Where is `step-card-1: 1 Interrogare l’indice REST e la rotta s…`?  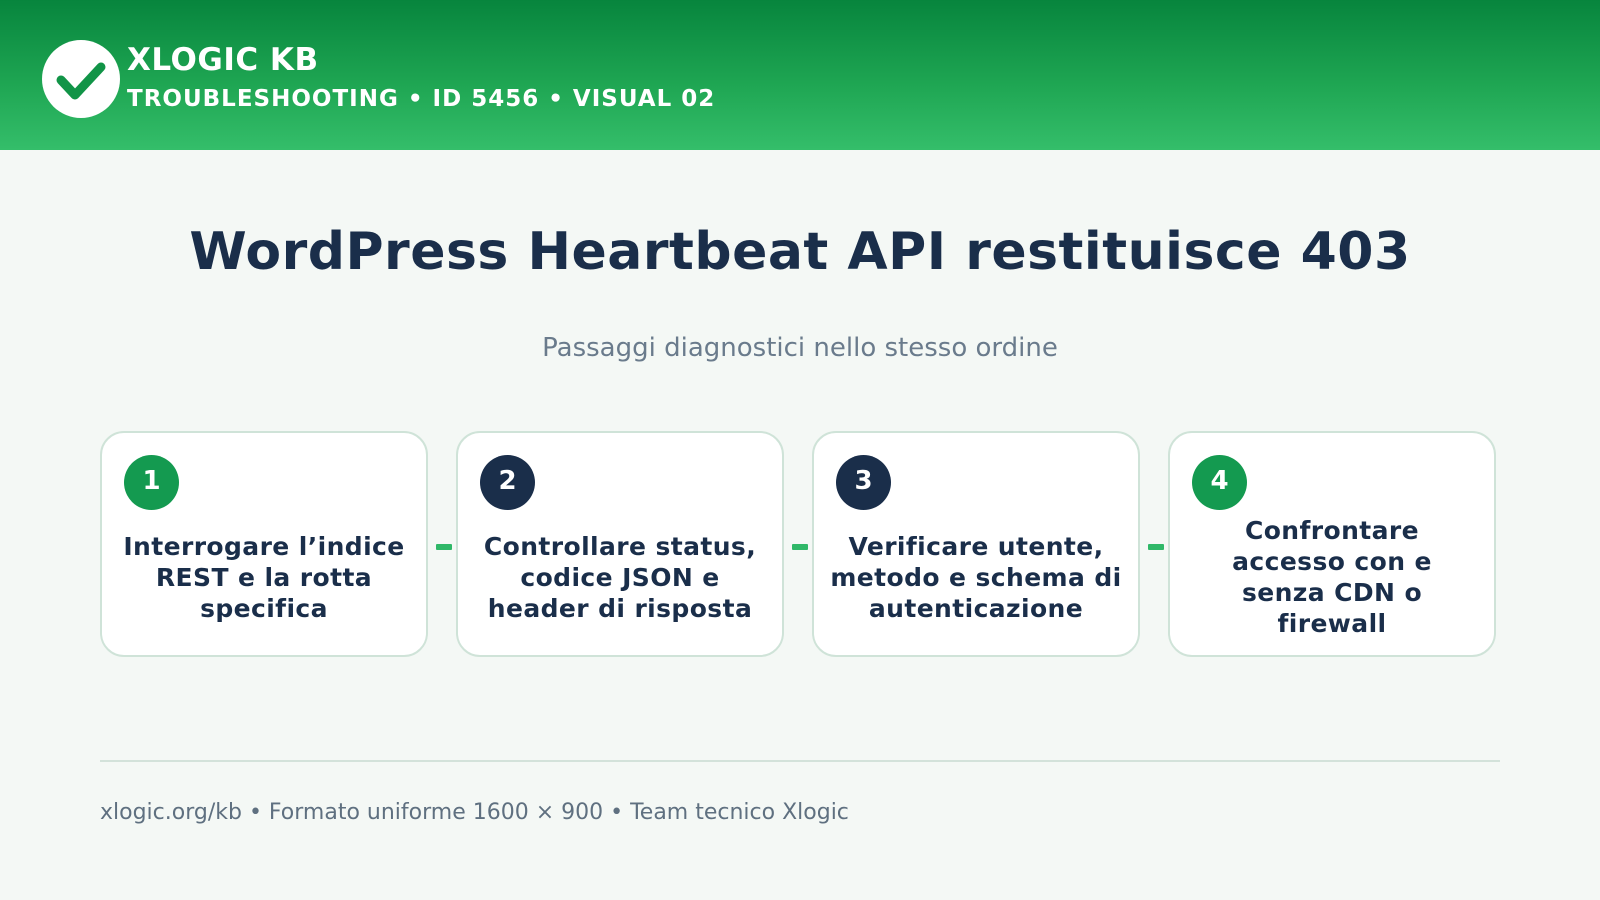
step-card-1: 1 Interrogare l’indice REST e la rotta s… is located at coordinates (264, 544).